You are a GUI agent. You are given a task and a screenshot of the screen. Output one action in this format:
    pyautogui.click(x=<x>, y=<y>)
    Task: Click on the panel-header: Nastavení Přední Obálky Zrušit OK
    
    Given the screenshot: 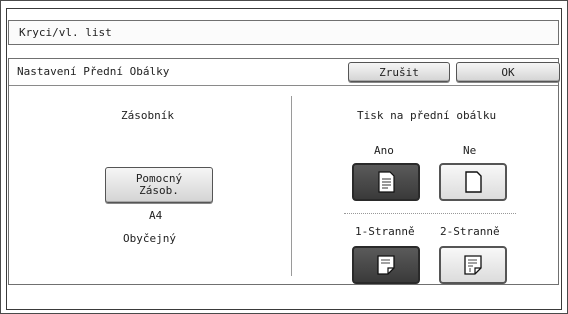 What is the action you would take?
    pyautogui.click(x=284, y=72)
    